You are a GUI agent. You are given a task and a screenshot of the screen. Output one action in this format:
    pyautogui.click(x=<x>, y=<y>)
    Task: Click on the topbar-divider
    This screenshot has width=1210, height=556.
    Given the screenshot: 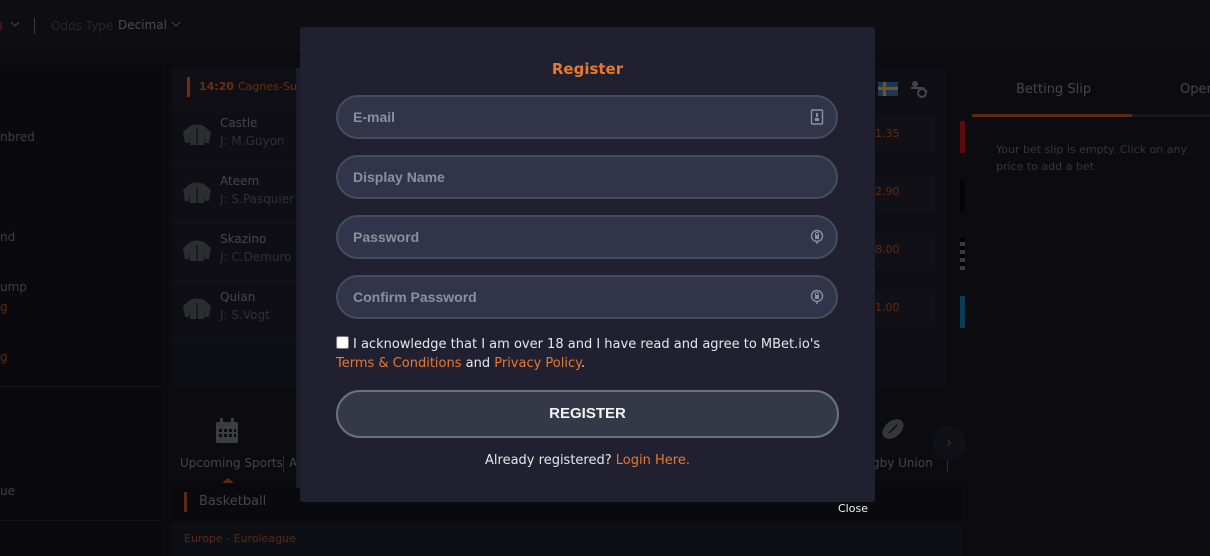 What is the action you would take?
    pyautogui.click(x=34, y=26)
    